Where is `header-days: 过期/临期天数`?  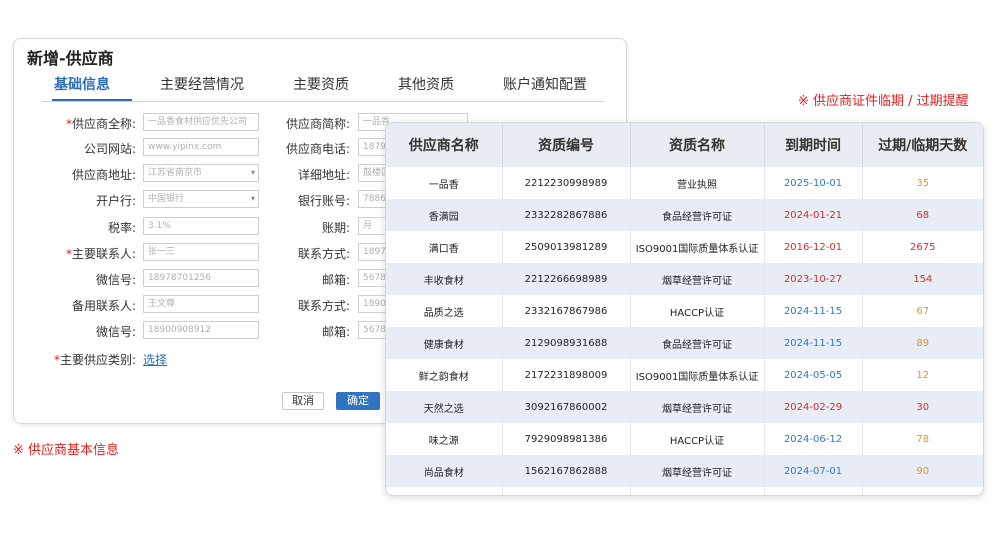
header-days: 过期/临期天数 is located at coordinates (922, 145).